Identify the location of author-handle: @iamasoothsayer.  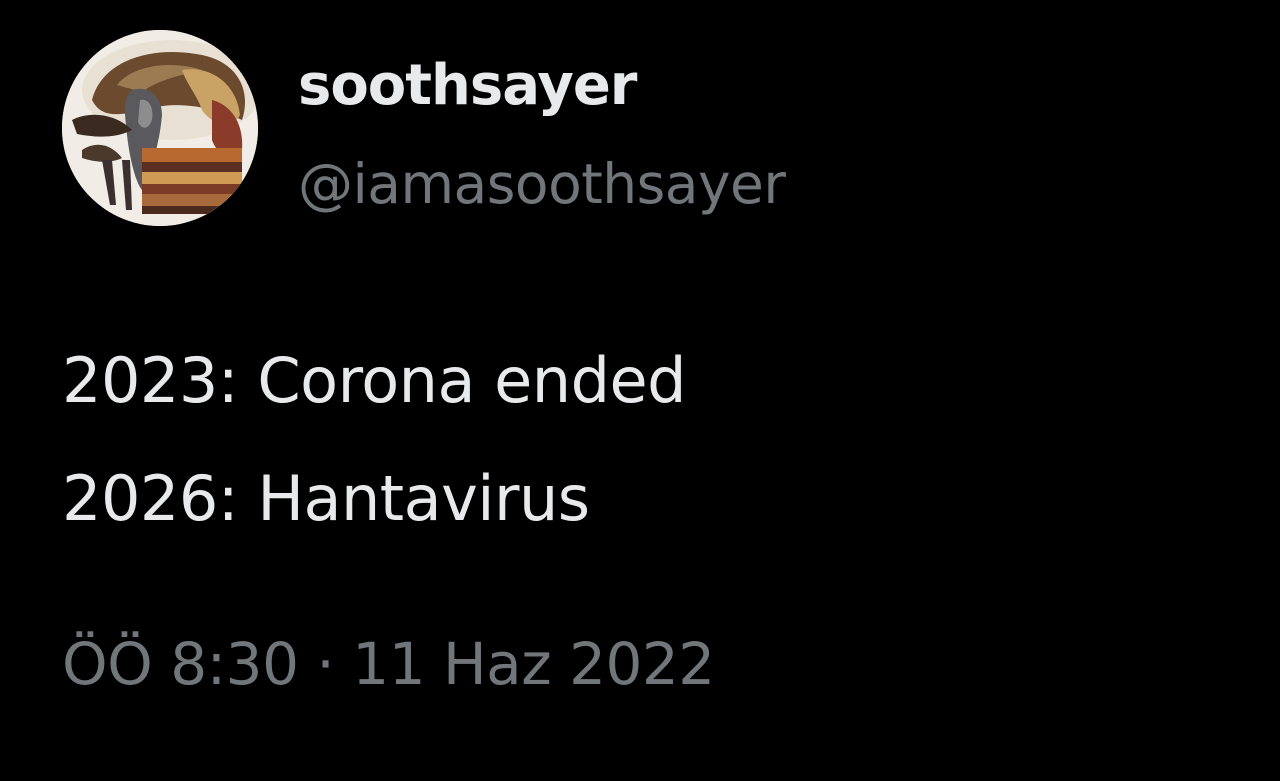
(542, 184).